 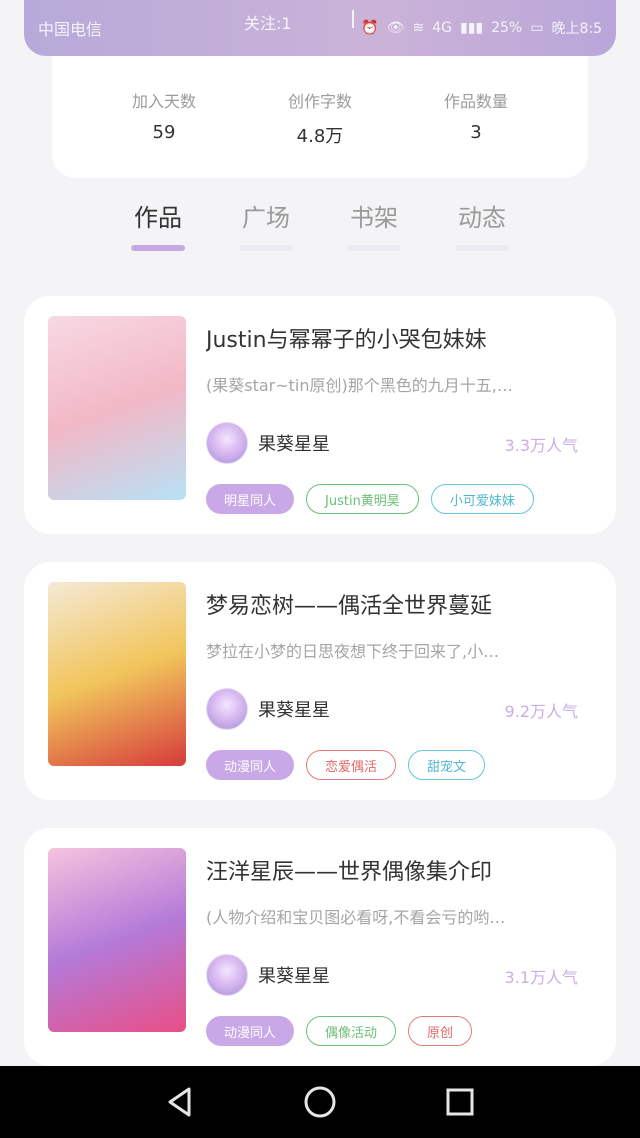 I want to click on stat-label: 创作字数, so click(x=319, y=101).